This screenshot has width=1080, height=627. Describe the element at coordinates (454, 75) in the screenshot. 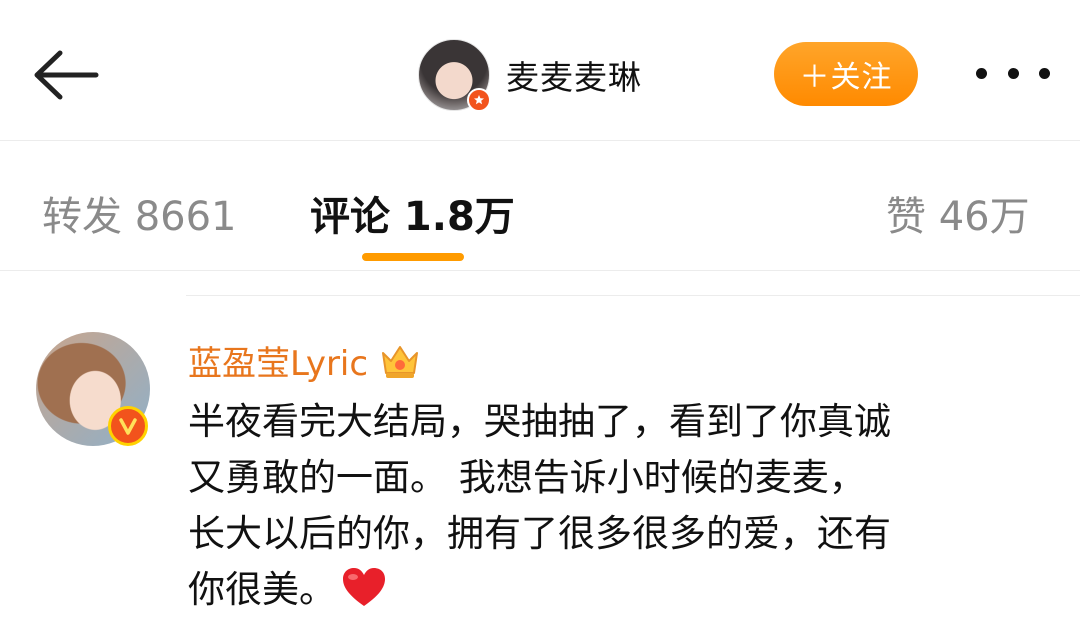

I see `avatar` at that location.